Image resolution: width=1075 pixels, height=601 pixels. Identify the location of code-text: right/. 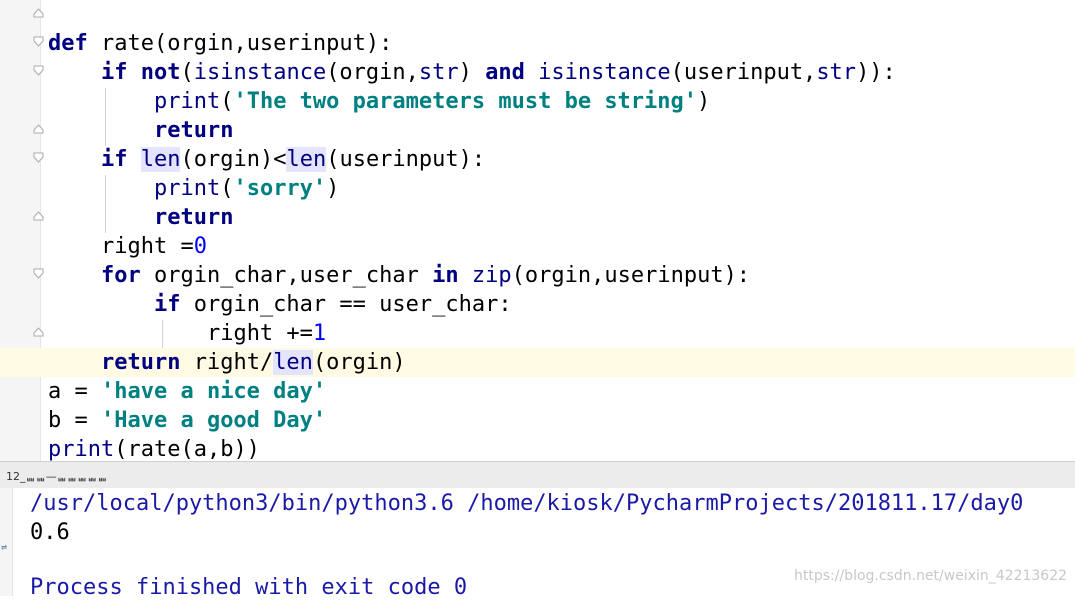
(227, 362).